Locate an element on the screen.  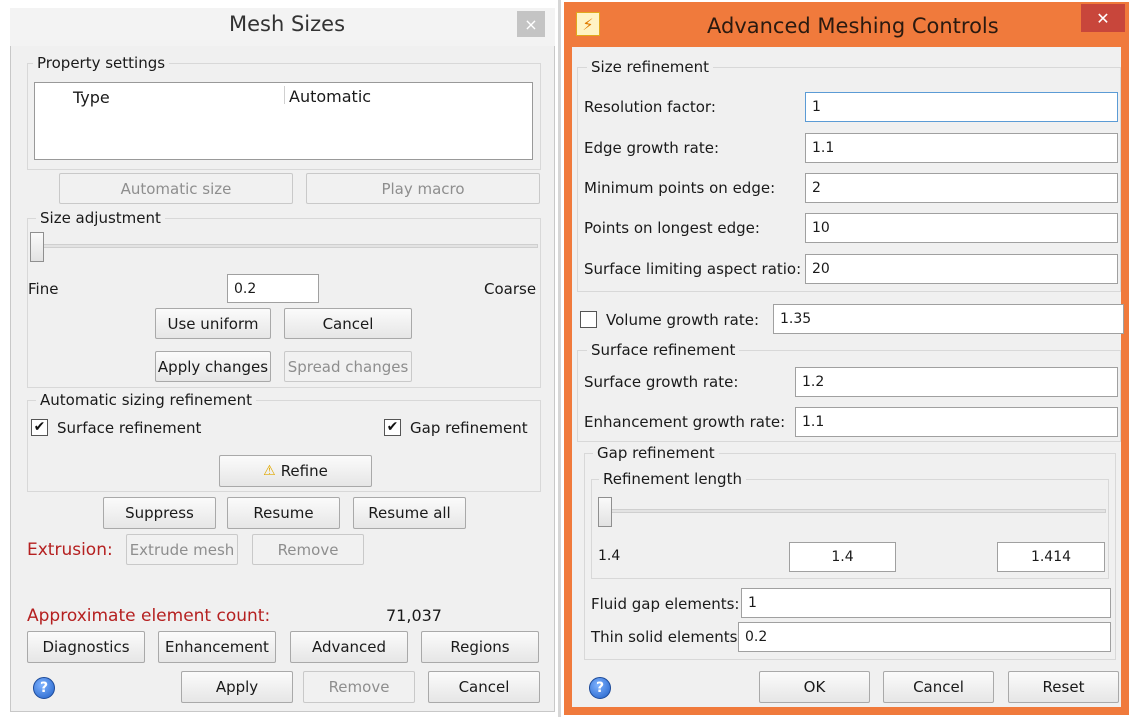
warning-icon: ⚠ is located at coordinates (269, 471).